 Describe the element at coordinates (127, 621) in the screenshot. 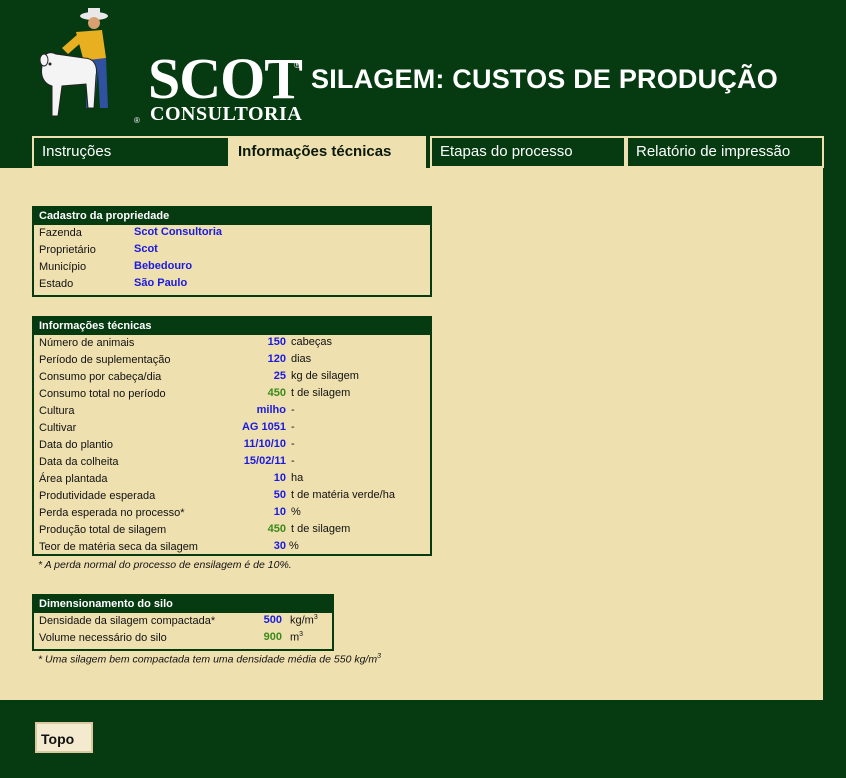

I see `silo-label: Densidade da silagem compactada*` at that location.